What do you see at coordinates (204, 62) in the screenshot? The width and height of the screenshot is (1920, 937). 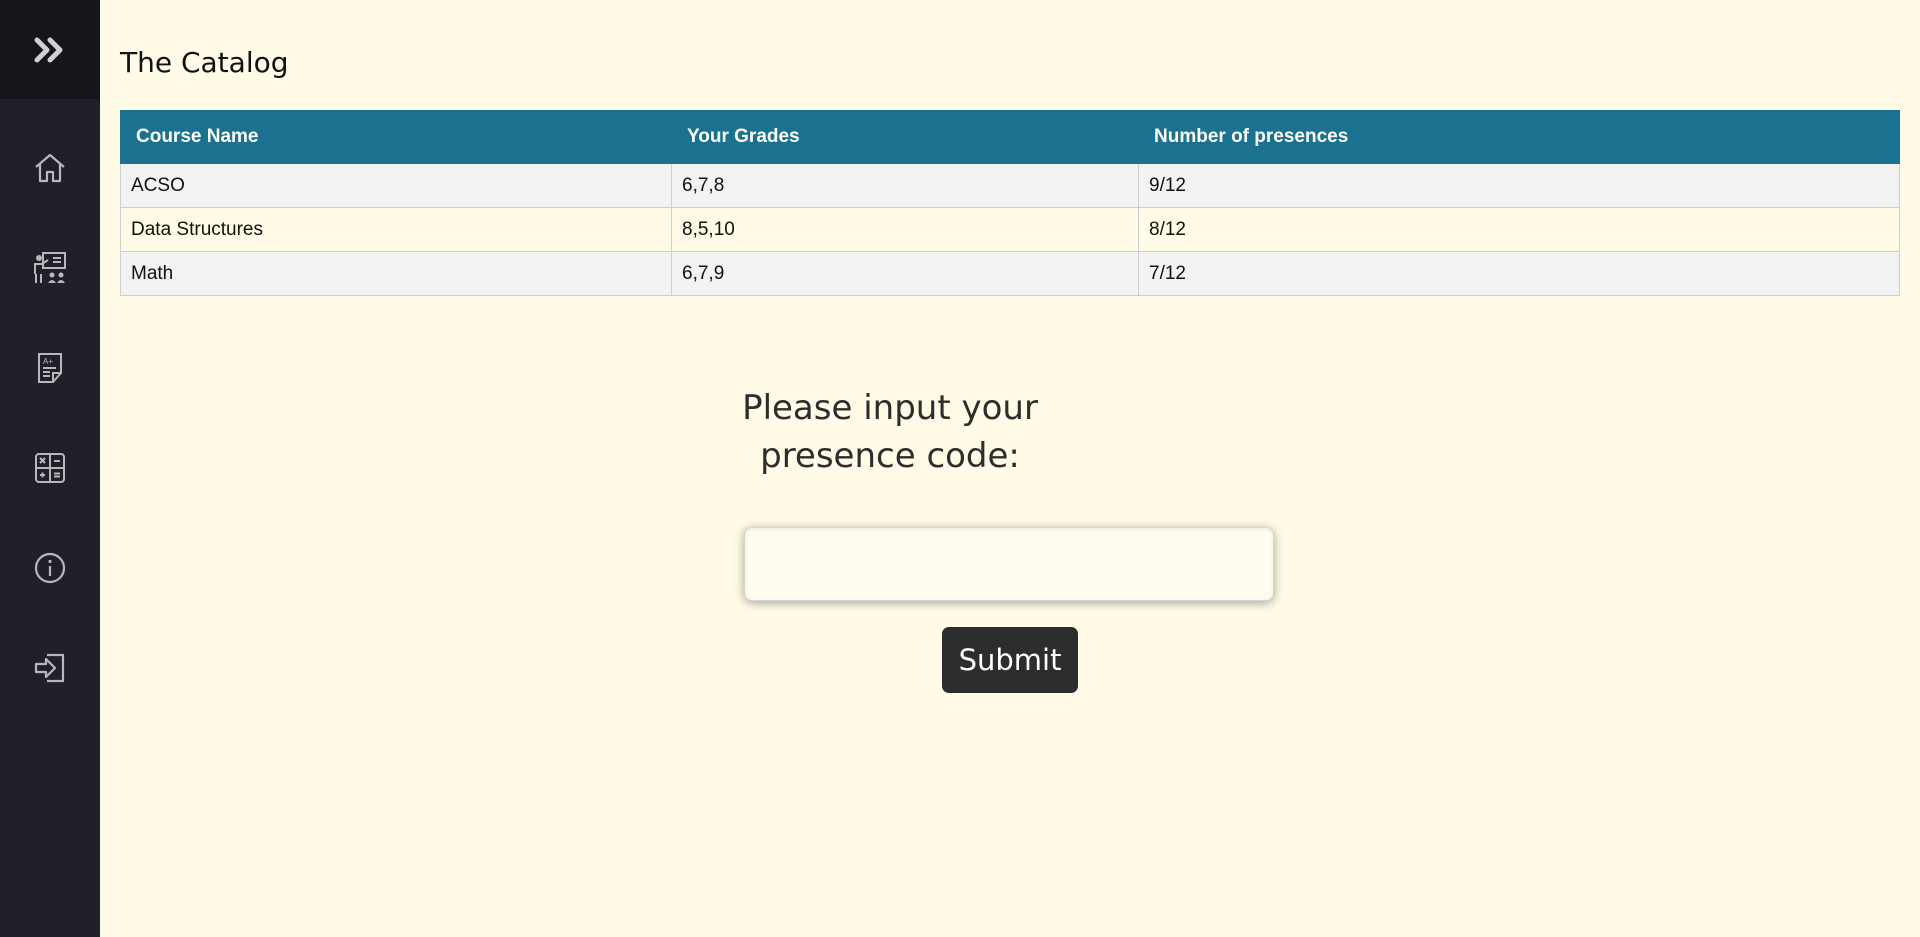 I see `page-title: The Catalog` at bounding box center [204, 62].